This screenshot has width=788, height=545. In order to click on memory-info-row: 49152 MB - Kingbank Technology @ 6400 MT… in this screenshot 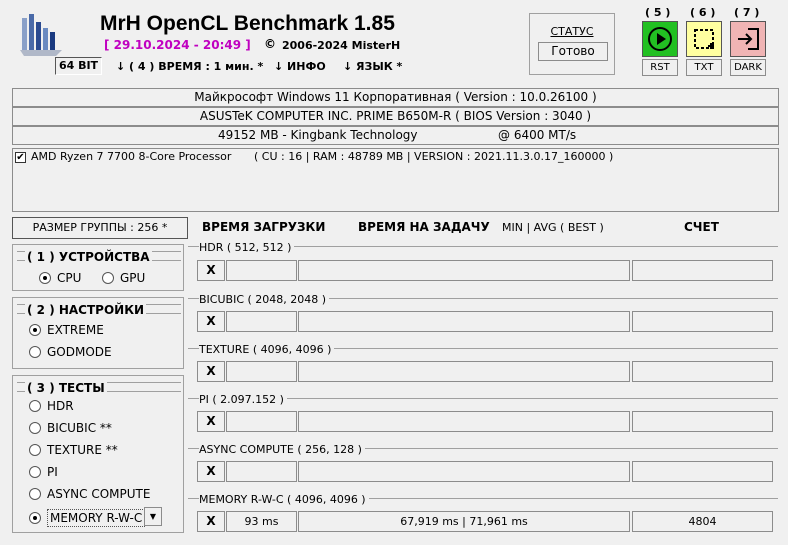, I will do `click(395, 135)`.